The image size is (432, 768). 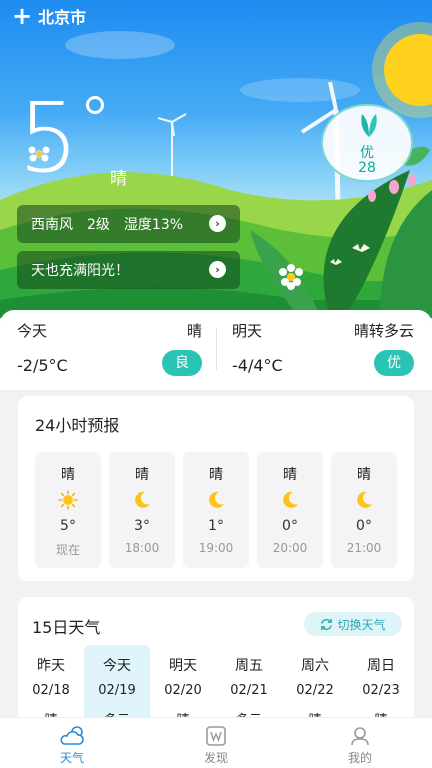 I want to click on weather-tip-pill: 天也充满阳光！ ›, so click(x=128, y=270).